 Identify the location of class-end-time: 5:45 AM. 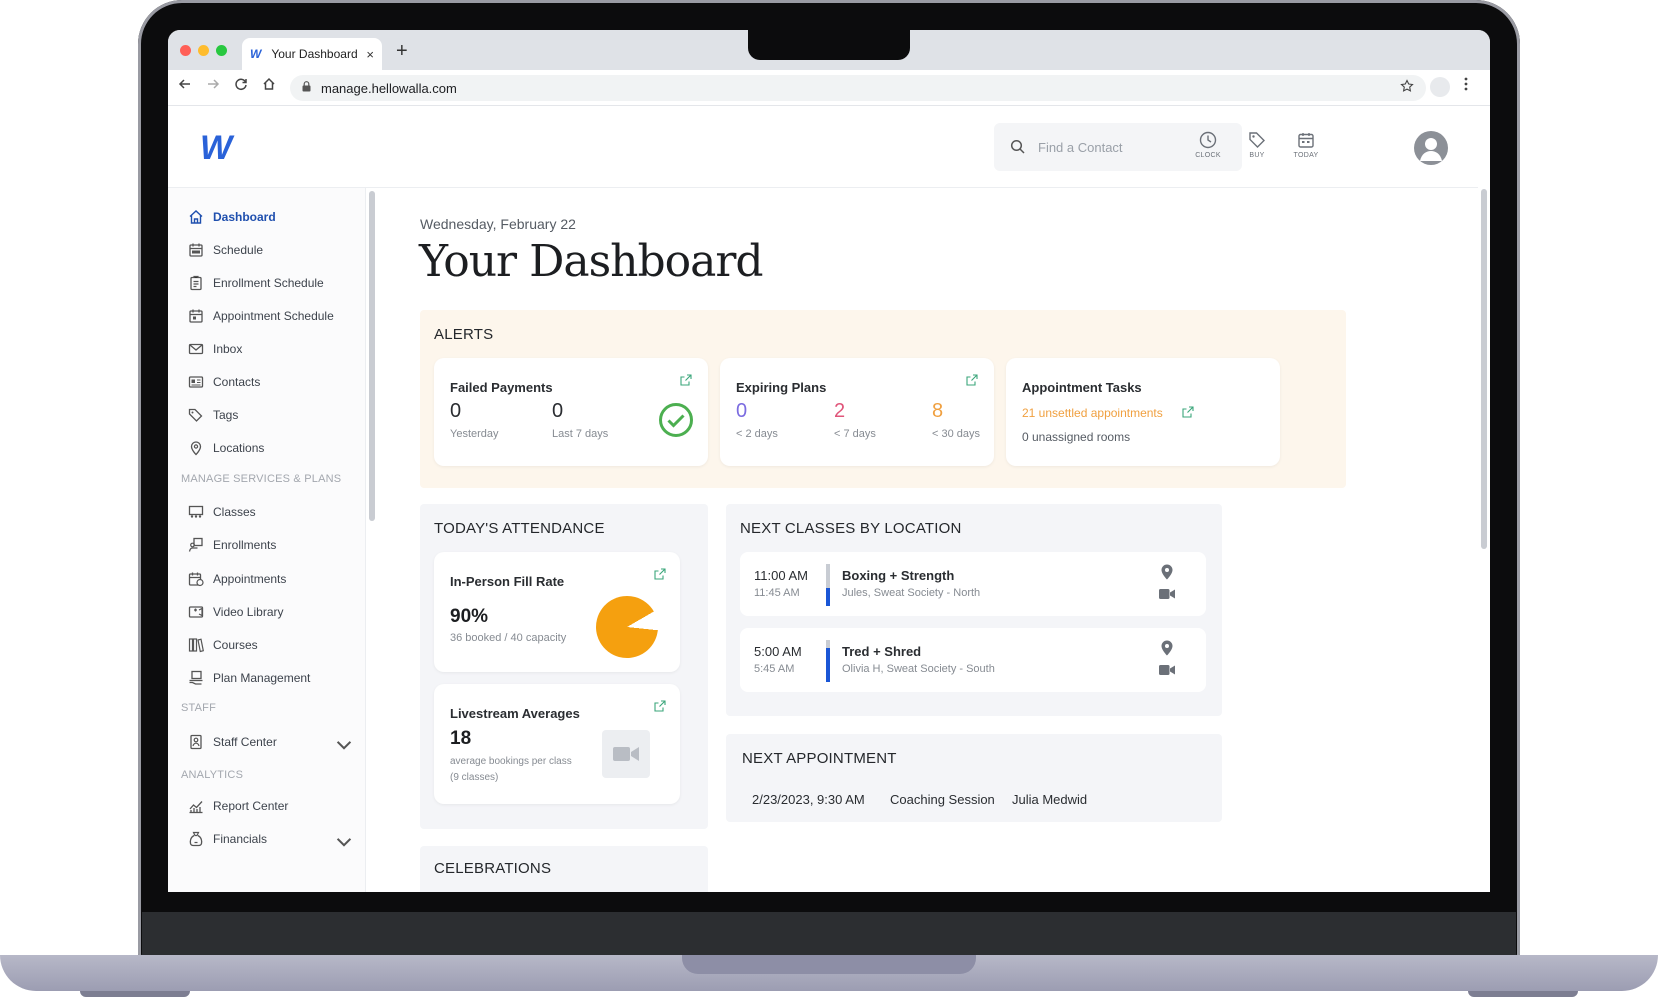
(774, 669).